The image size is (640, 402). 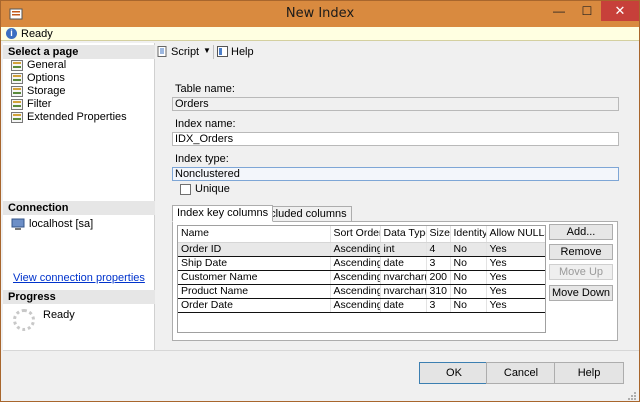 I want to click on cell-data-type: nvarchar(10, so click(x=403, y=277).